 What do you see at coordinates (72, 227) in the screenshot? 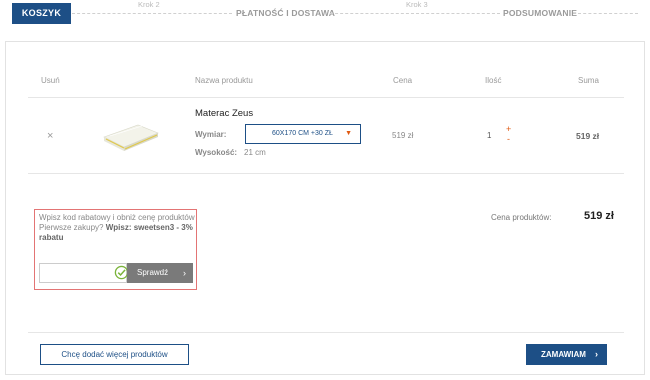
I see `coupon-line2-prefix: Pierwsze zakupy?` at bounding box center [72, 227].